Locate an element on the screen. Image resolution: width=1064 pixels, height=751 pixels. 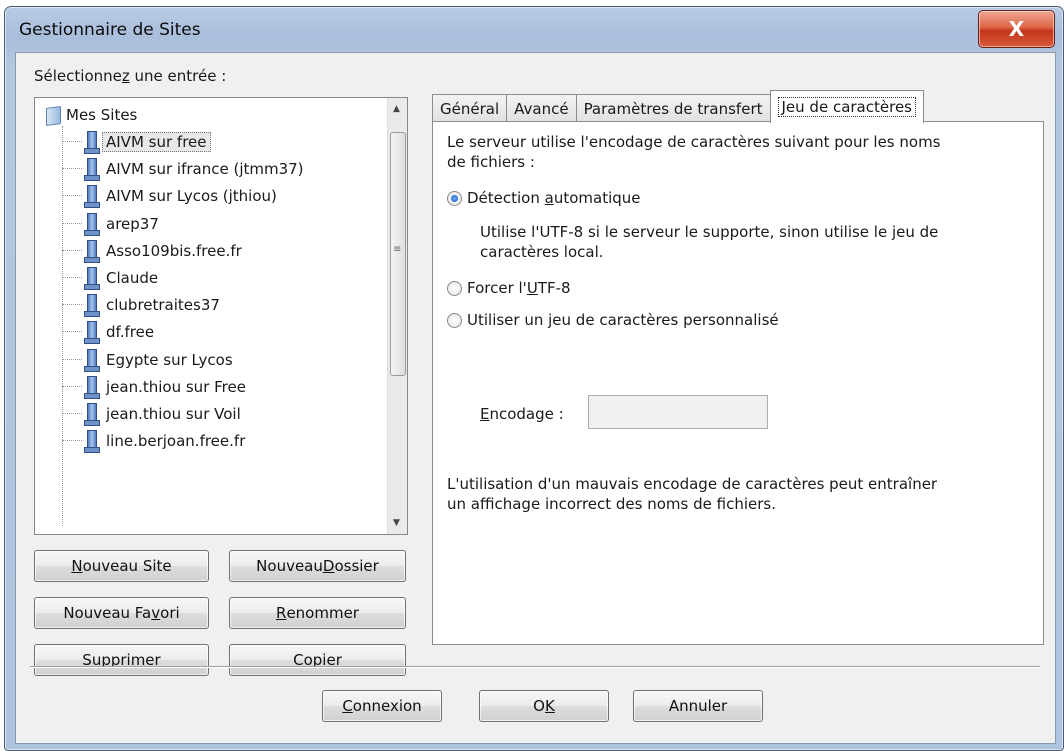
tree-root-my-sites: Mes Sites is located at coordinates (91, 115).